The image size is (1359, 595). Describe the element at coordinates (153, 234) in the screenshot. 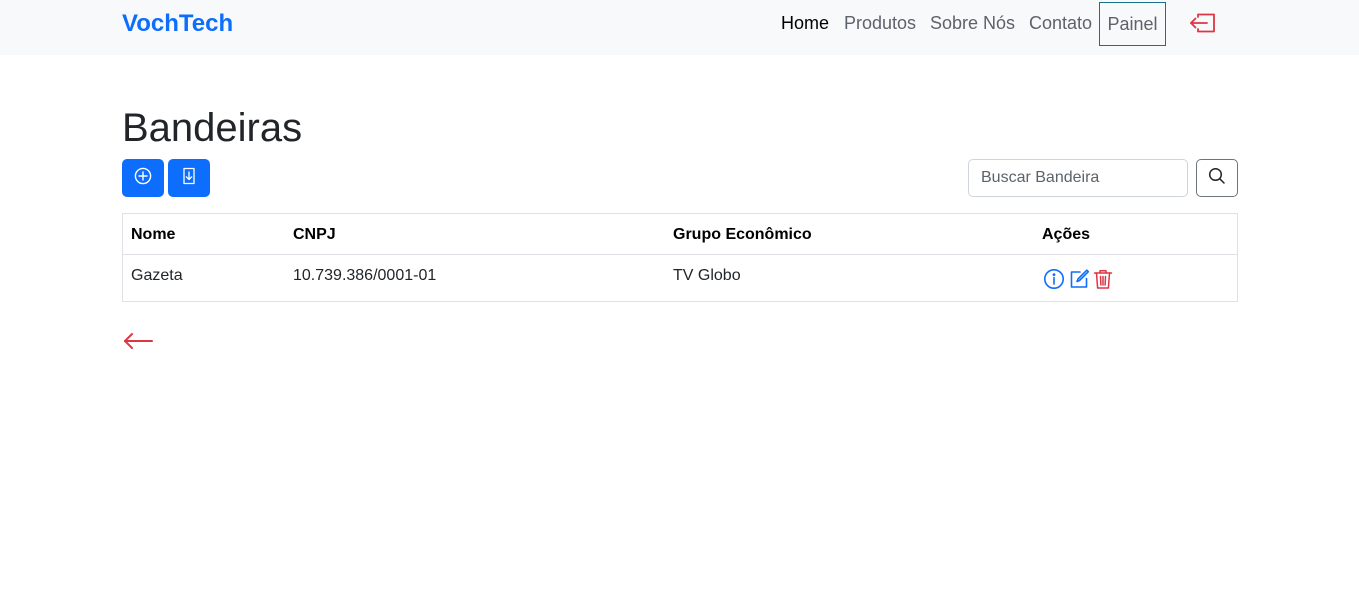

I see `column-header-nome: Nome` at that location.